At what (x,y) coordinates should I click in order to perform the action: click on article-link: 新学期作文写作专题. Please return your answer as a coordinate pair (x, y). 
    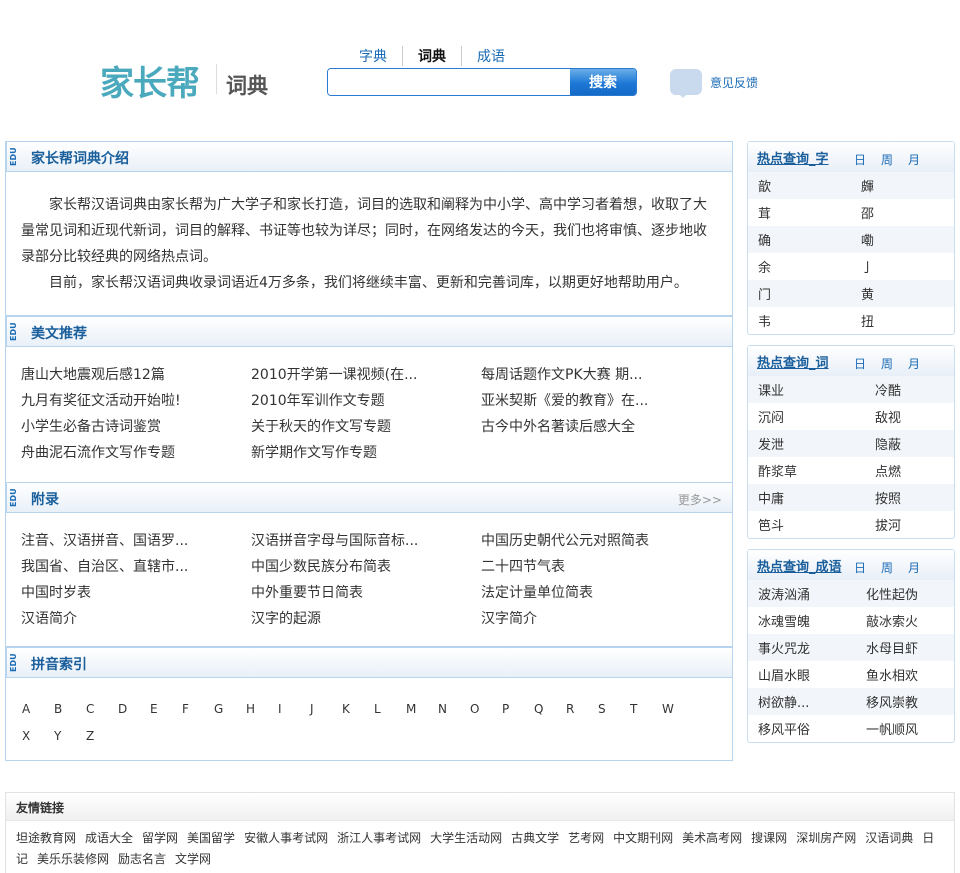
    Looking at the image, I should click on (366, 453).